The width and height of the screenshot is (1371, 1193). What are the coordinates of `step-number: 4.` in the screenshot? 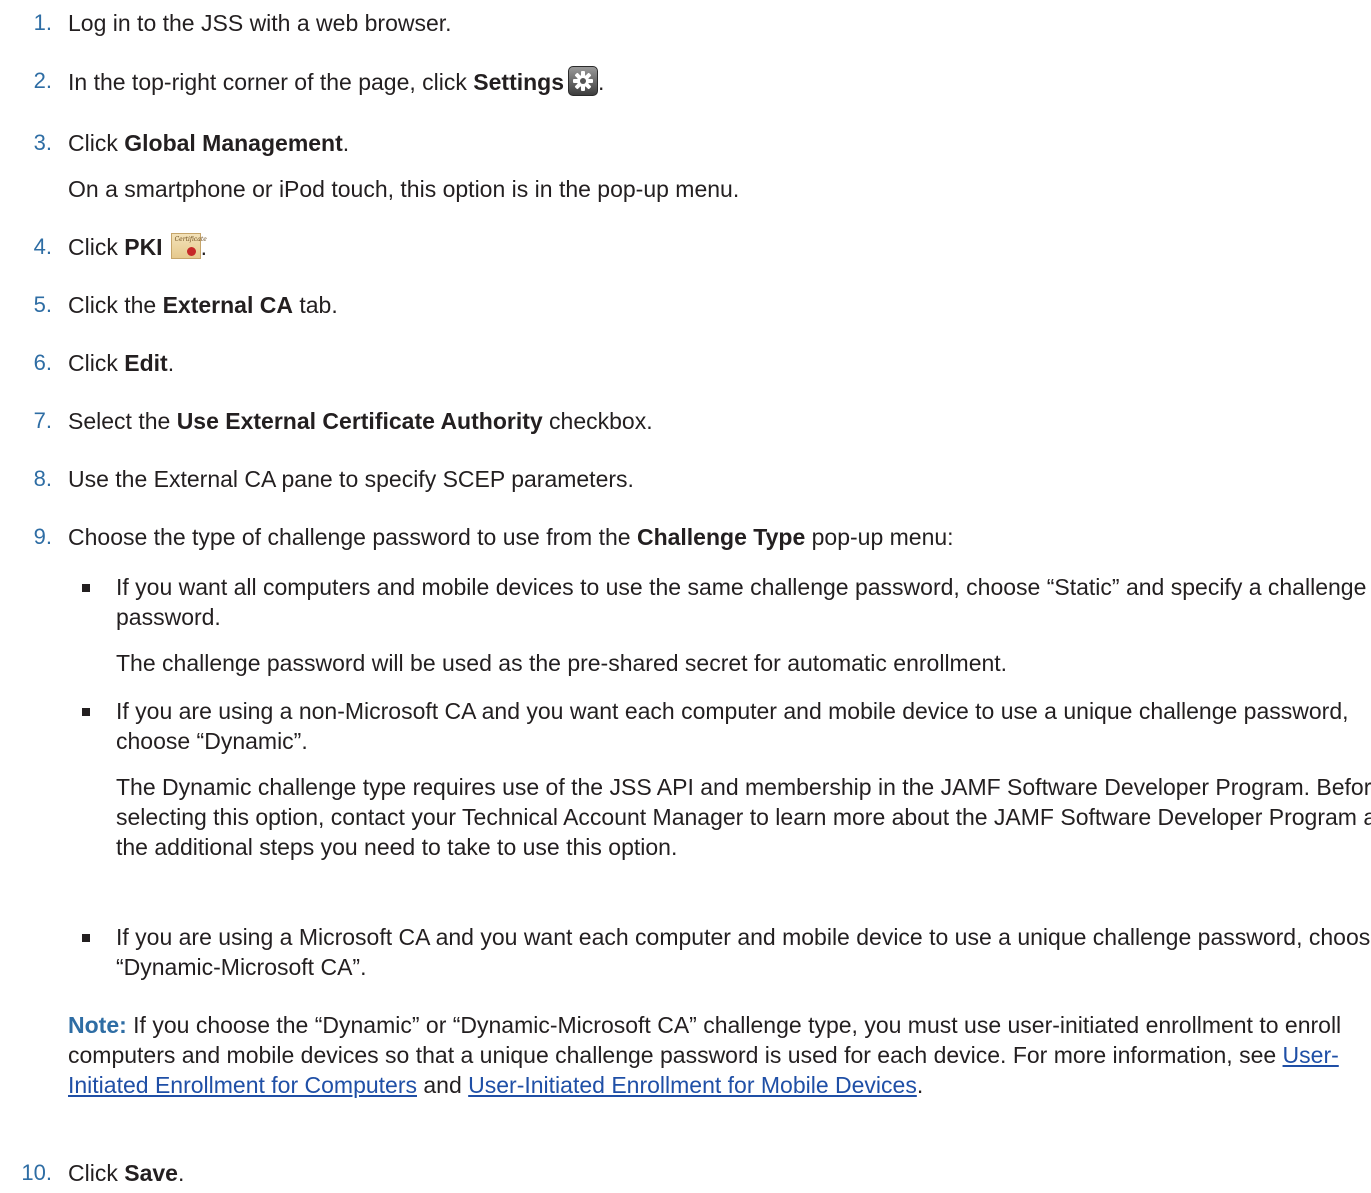 It's located at (42, 246).